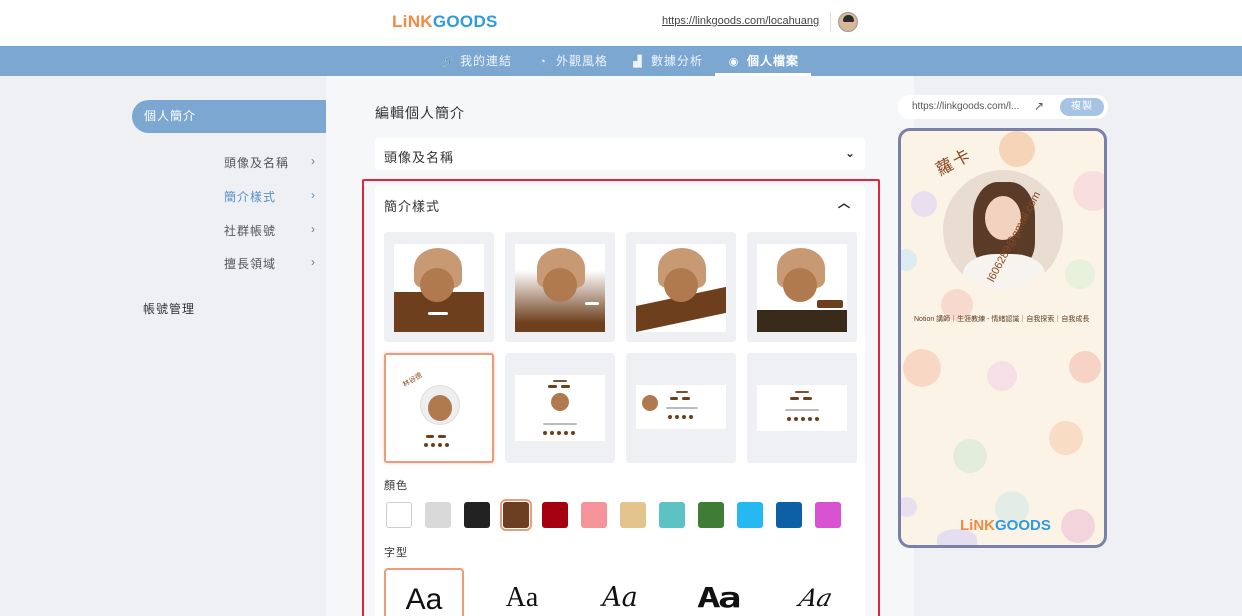 The height and width of the screenshot is (616, 1242). I want to click on color-swatch-beige, so click(633, 515).